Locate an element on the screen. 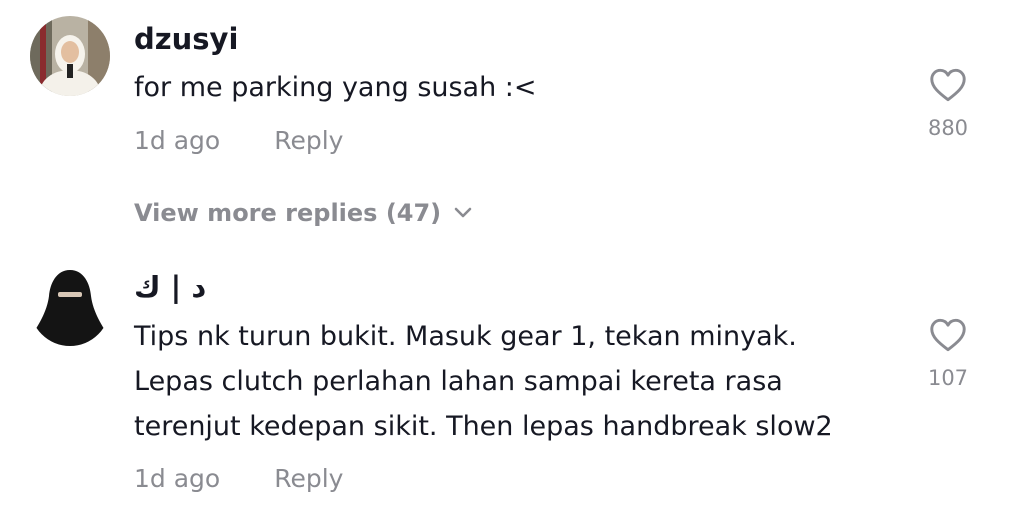  chevron-down-icon is located at coordinates (463, 212).